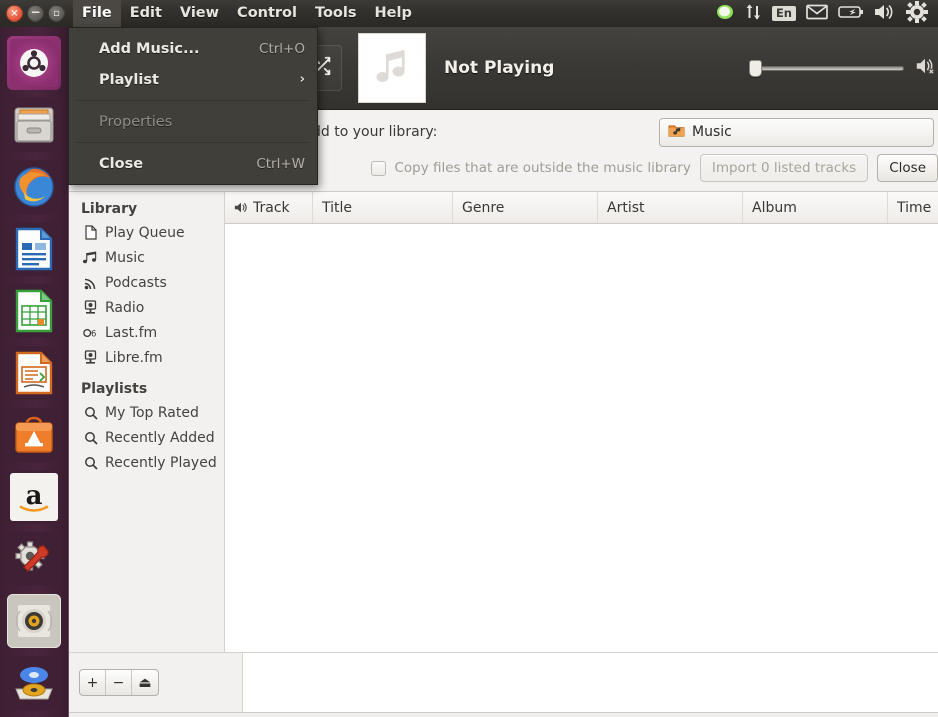 The image size is (938, 717). I want to click on sidebar-item-music: Music, so click(146, 257).